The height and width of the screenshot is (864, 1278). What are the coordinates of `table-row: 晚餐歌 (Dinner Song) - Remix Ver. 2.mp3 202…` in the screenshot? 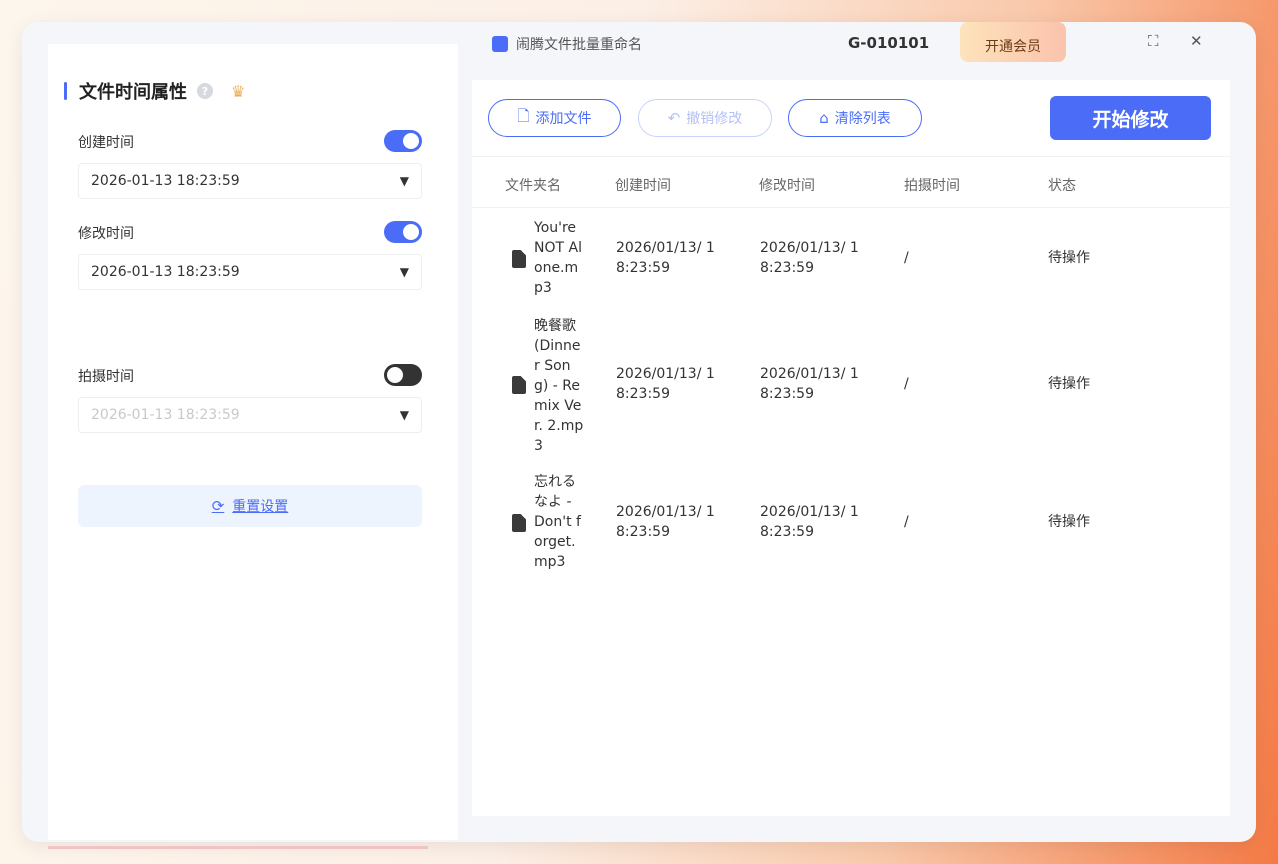 It's located at (851, 384).